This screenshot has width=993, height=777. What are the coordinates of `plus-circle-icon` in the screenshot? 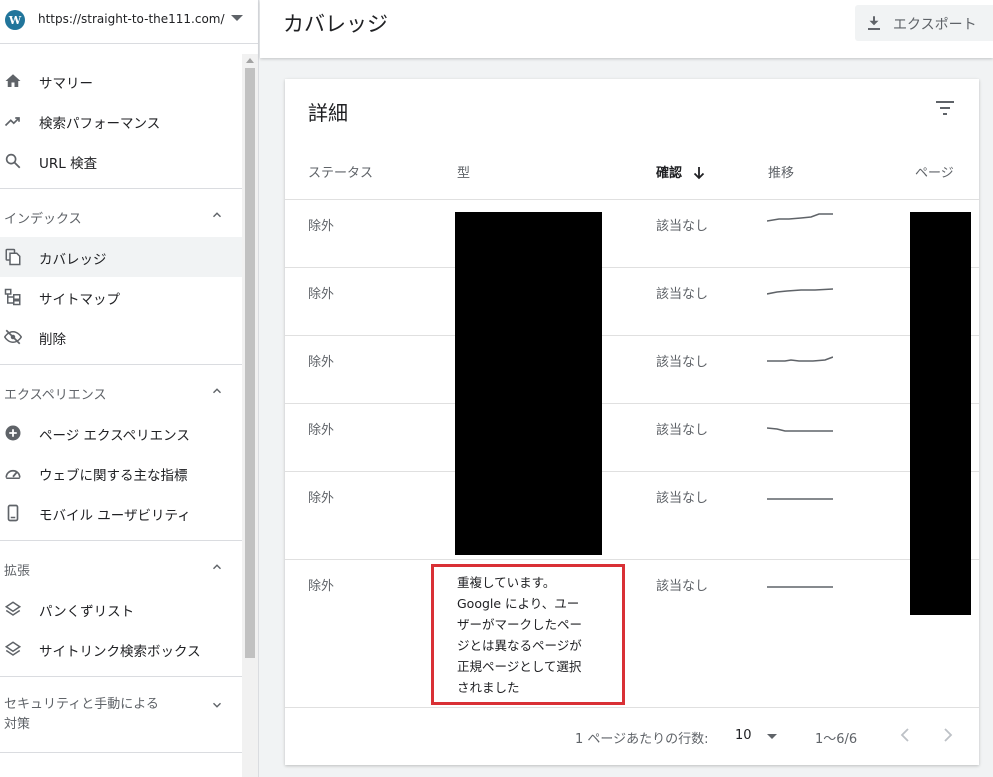 It's located at (13, 433).